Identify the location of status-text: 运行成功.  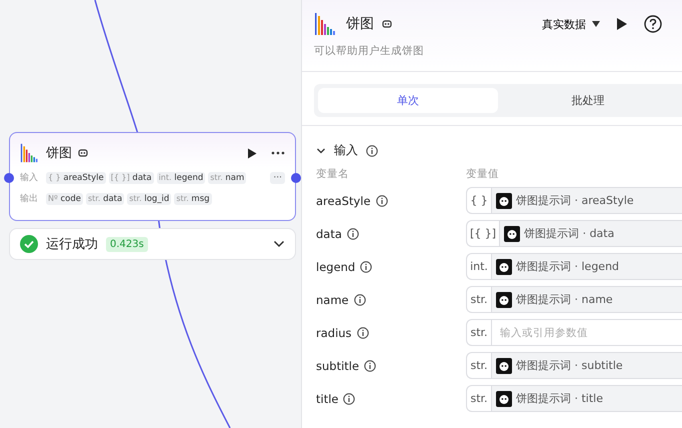
(72, 244).